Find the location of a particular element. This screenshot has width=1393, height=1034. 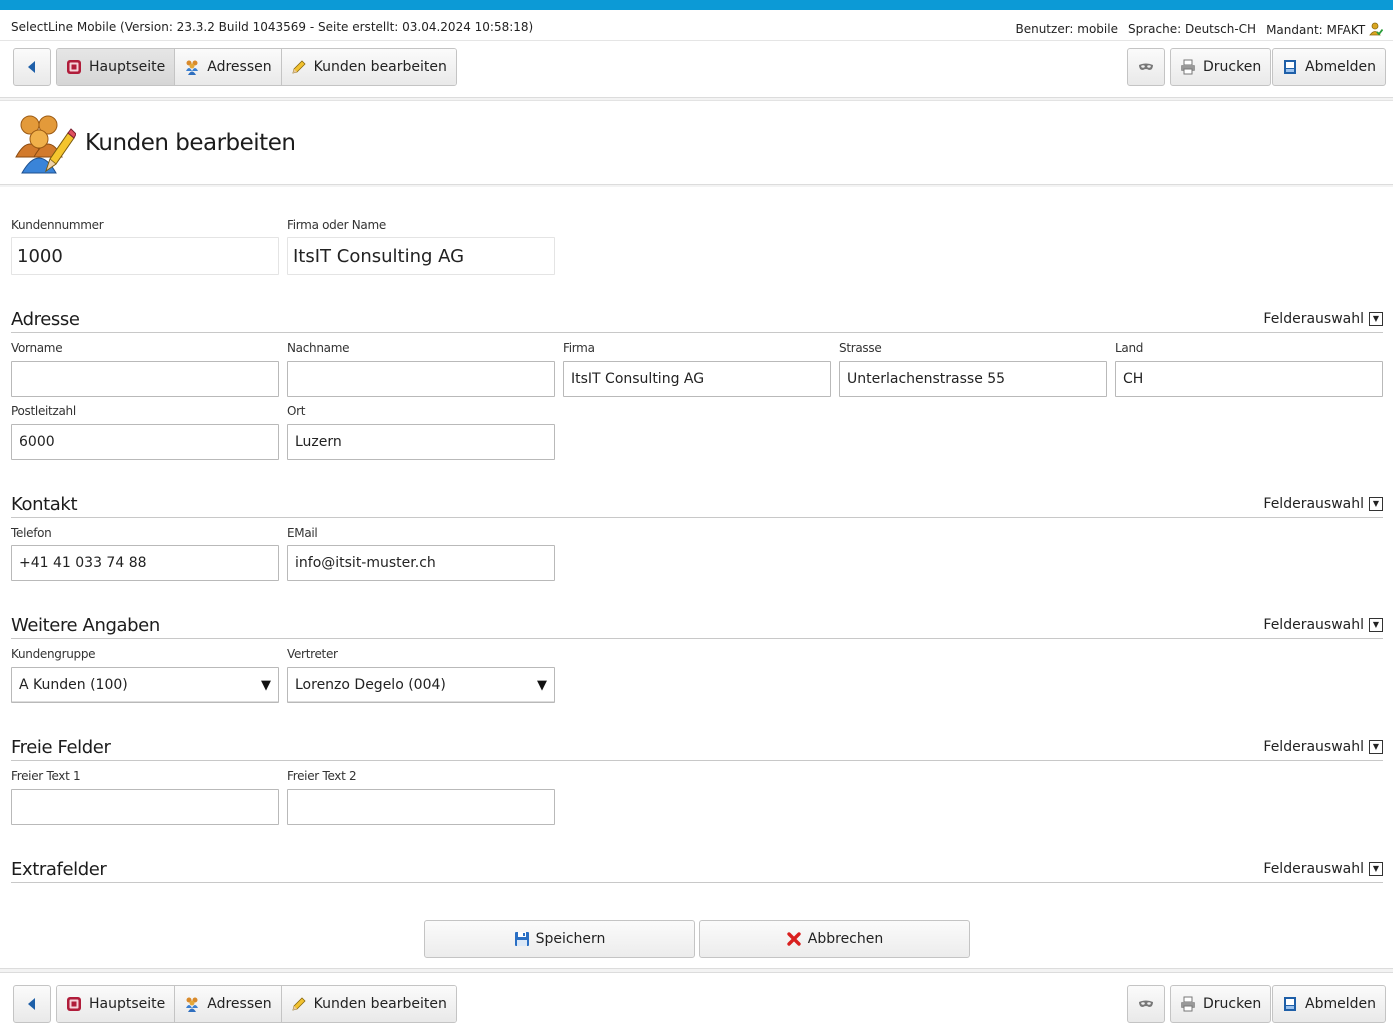

felderauswahl-extra-button: Felderauswahl ▼ is located at coordinates (1323, 869).